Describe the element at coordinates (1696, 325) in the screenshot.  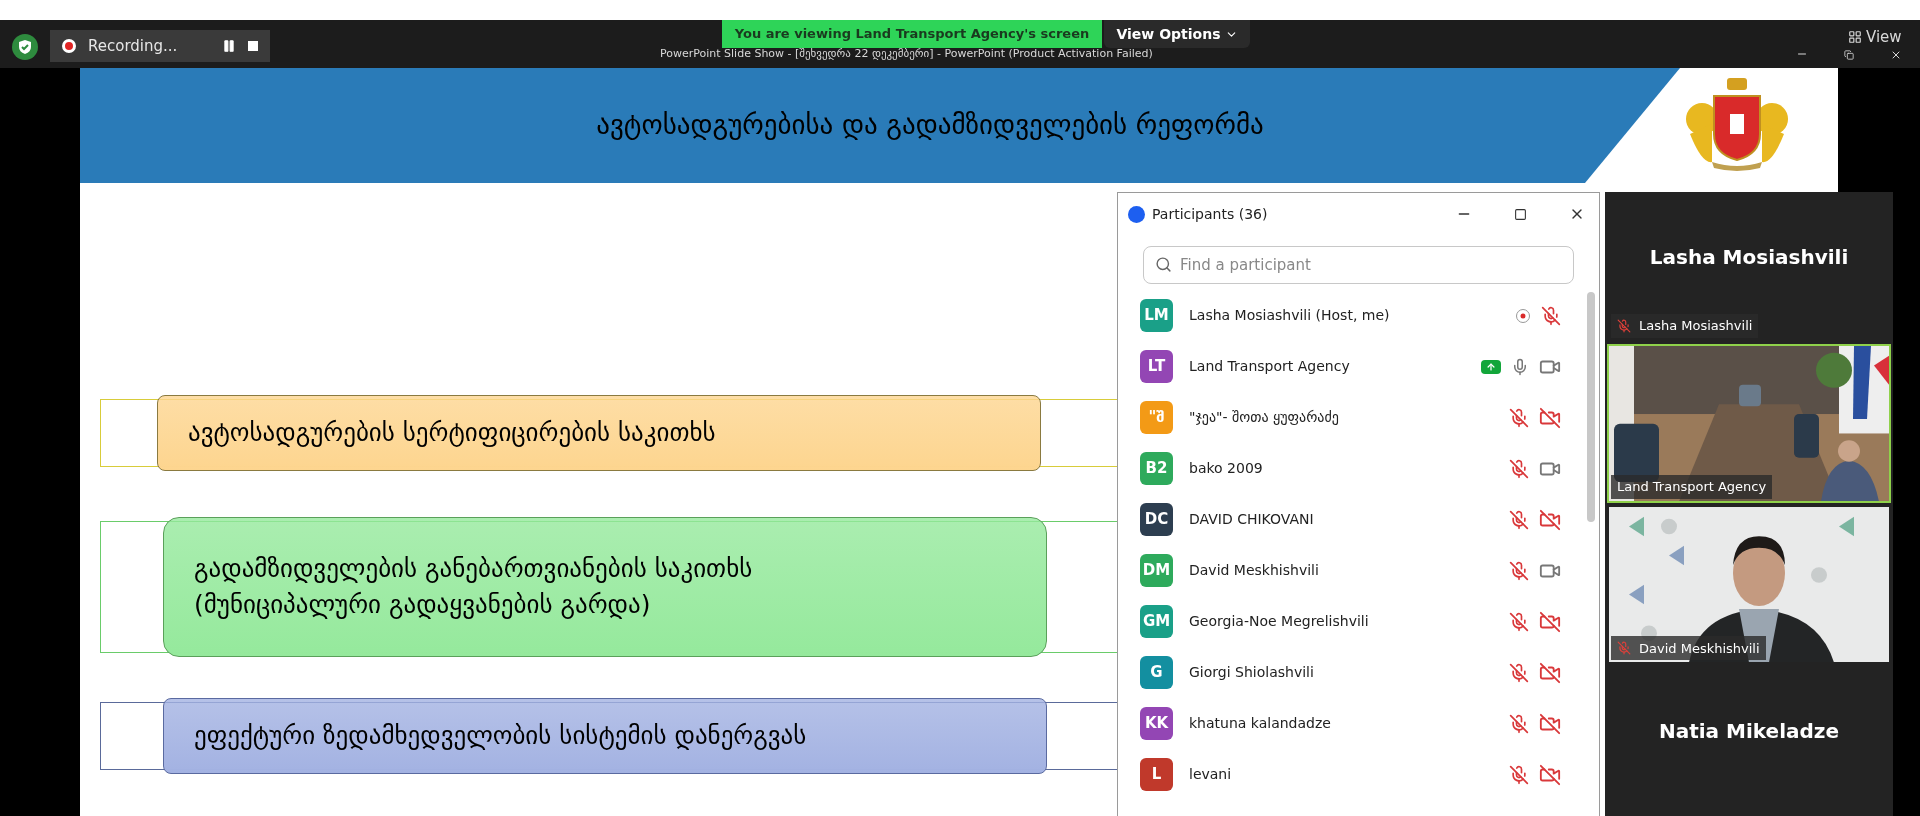
I see `tile-caption: Lasha Mosiashvili` at that location.